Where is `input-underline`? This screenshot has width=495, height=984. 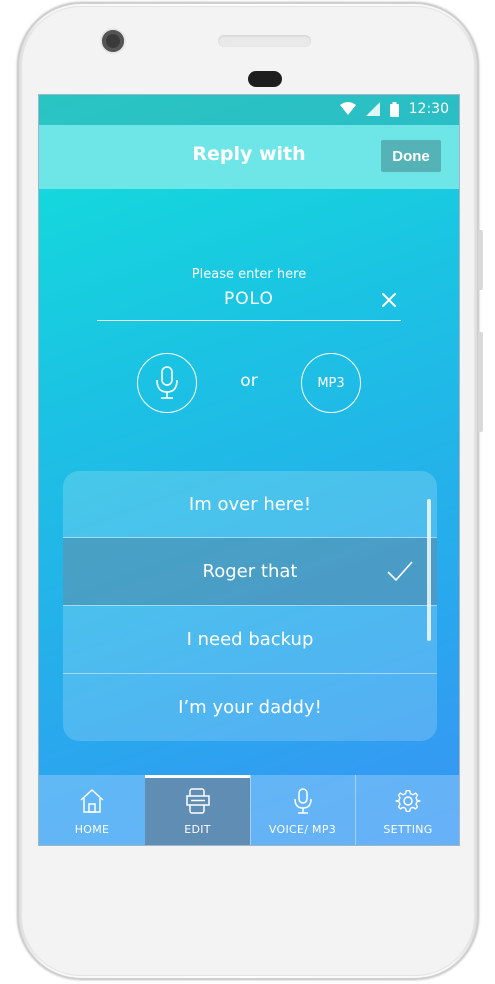 input-underline is located at coordinates (249, 320).